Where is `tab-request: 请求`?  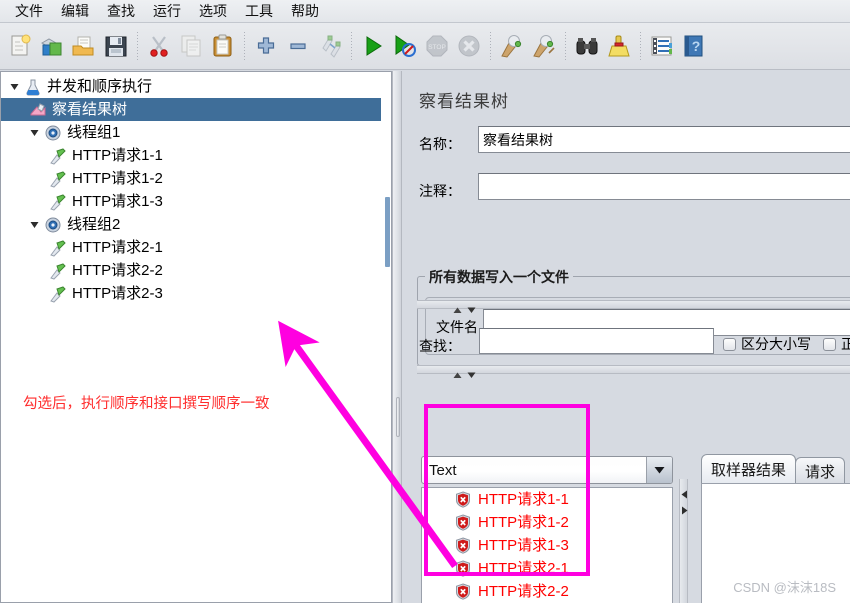 tab-request: 请求 is located at coordinates (820, 470).